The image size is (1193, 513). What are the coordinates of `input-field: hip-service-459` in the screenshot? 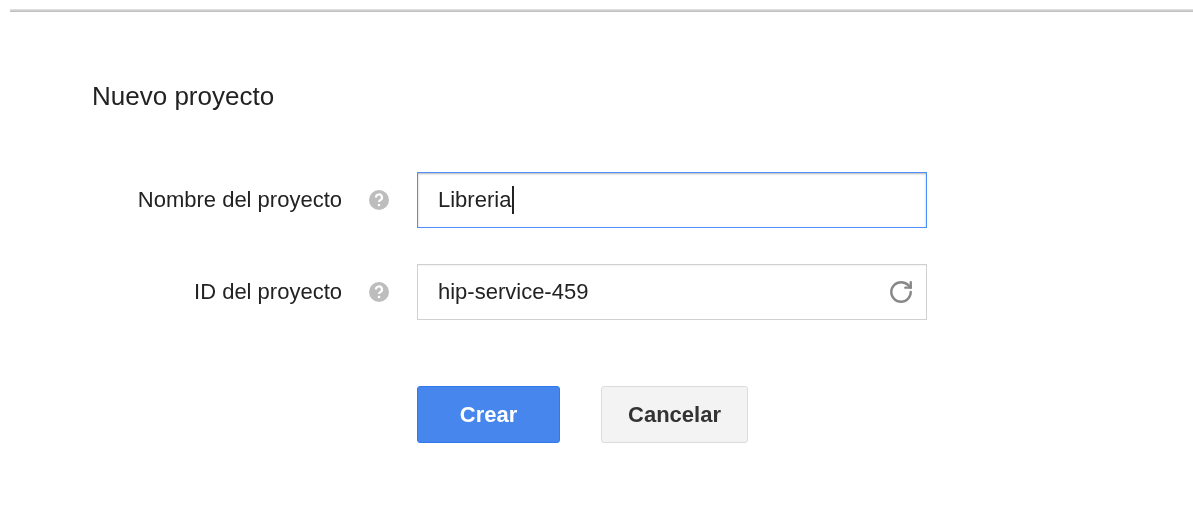 It's located at (672, 292).